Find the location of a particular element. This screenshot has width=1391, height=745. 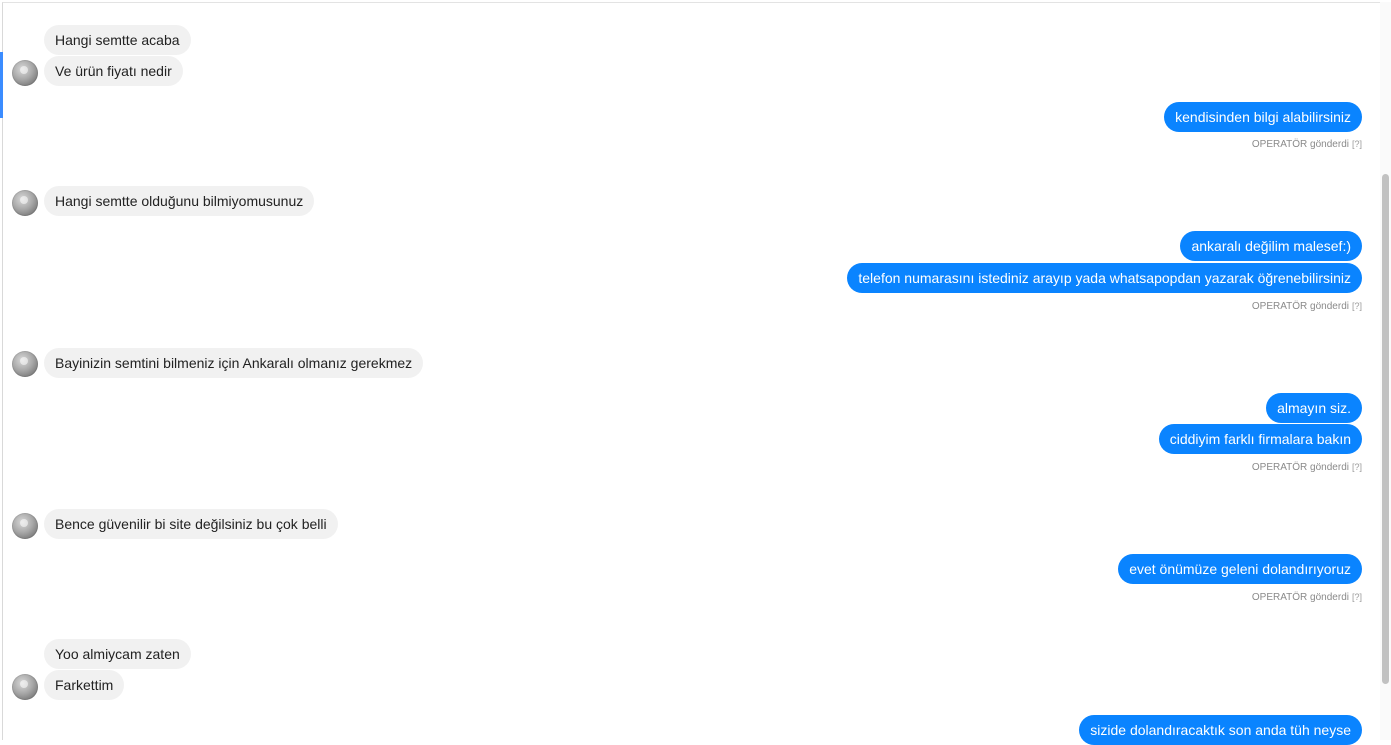

scrollbar-thumb is located at coordinates (1385, 429).